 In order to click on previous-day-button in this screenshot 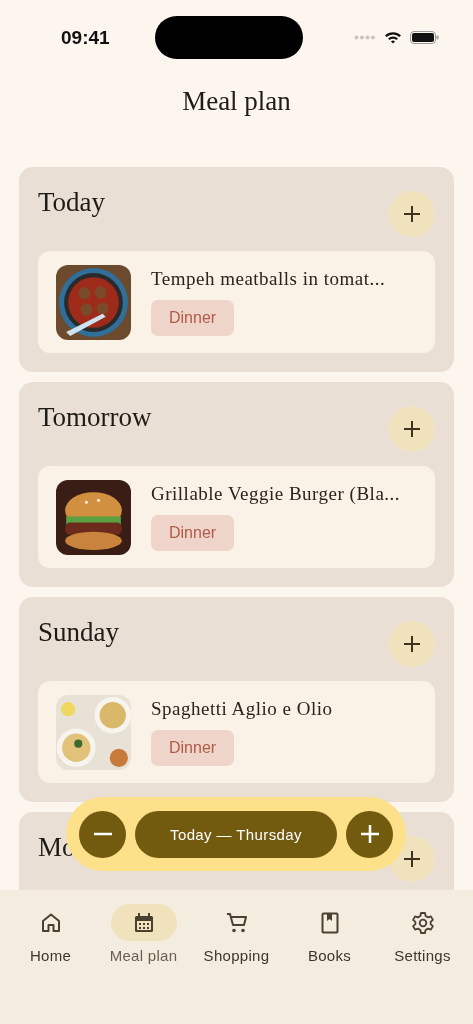, I will do `click(102, 834)`.